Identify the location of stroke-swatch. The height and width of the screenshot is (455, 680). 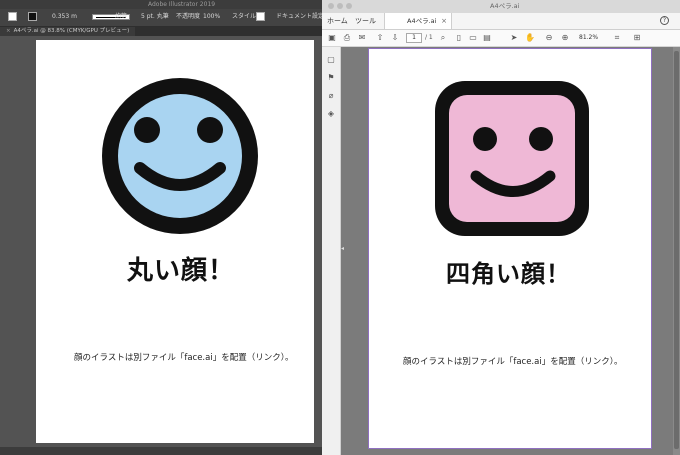
(32, 16).